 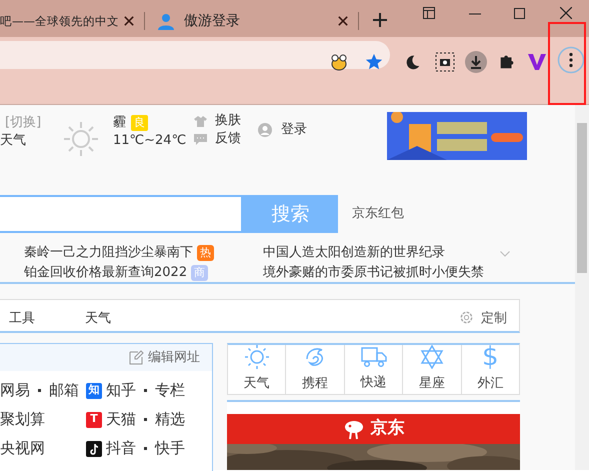 What do you see at coordinates (94, 420) in the screenshot?
I see `site-logo: T` at bounding box center [94, 420].